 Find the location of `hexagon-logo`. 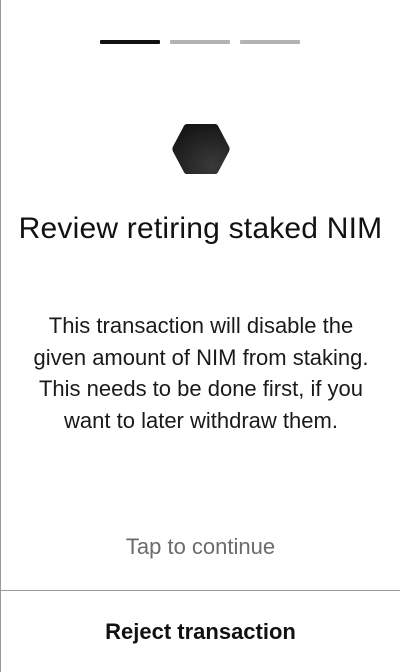

hexagon-logo is located at coordinates (200, 149).